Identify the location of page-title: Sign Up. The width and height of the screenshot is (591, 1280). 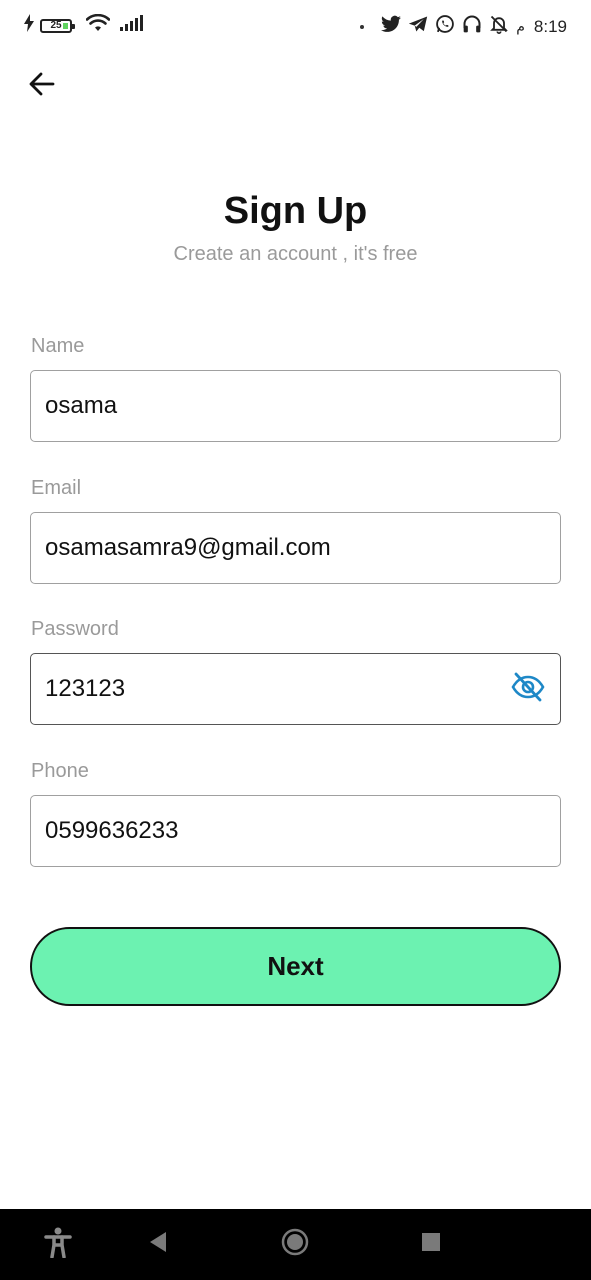
(295, 211).